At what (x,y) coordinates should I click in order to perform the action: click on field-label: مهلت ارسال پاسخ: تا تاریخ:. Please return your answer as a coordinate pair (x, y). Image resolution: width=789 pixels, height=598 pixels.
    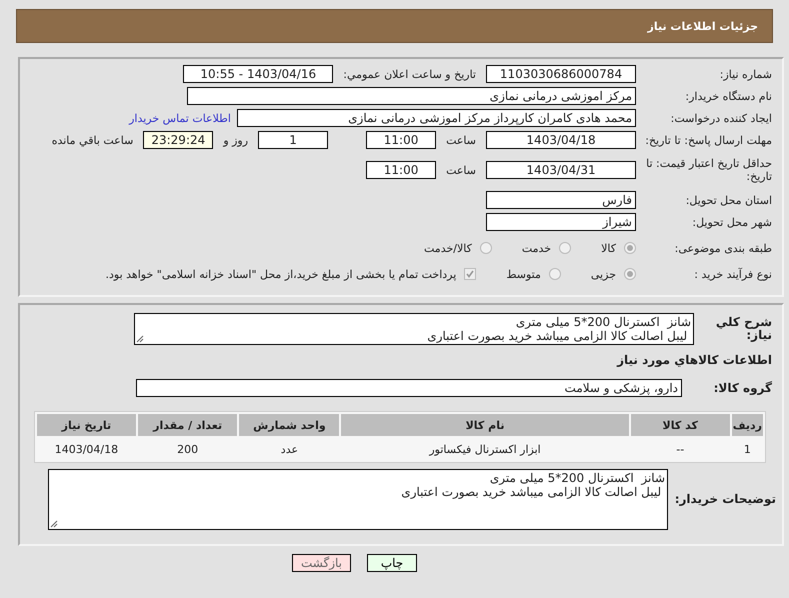
    Looking at the image, I should click on (708, 140).